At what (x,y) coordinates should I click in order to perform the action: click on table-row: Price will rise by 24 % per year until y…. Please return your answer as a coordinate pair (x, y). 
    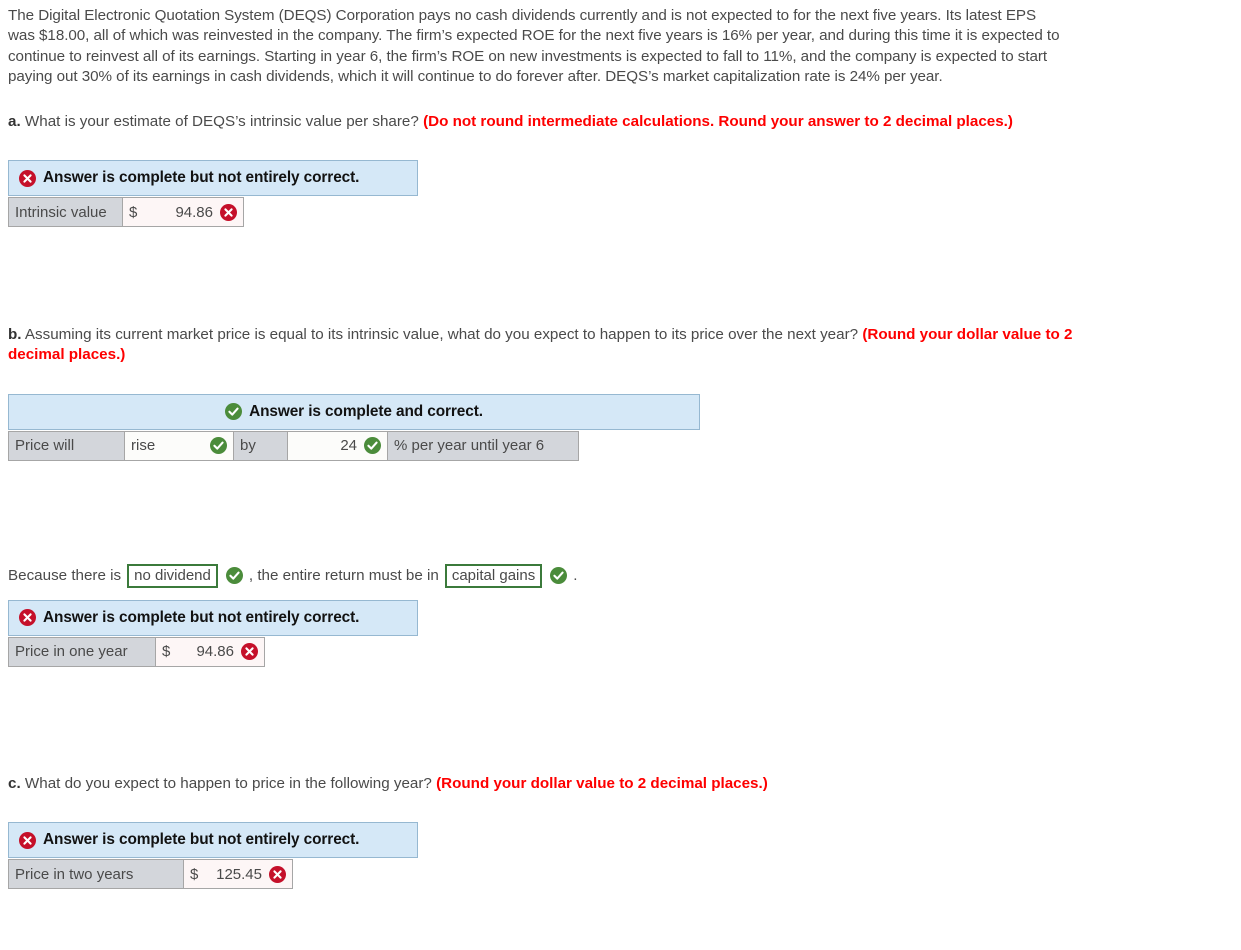
    Looking at the image, I should click on (293, 445).